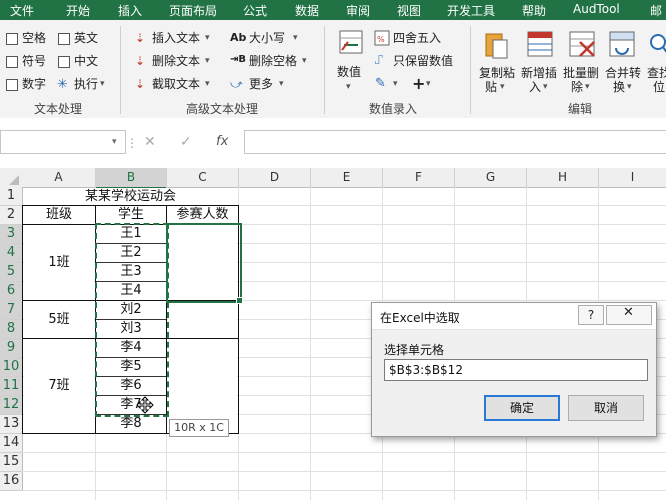 The image size is (666, 500). What do you see at coordinates (622, 44) in the screenshot?
I see `merge-convert-icon` at bounding box center [622, 44].